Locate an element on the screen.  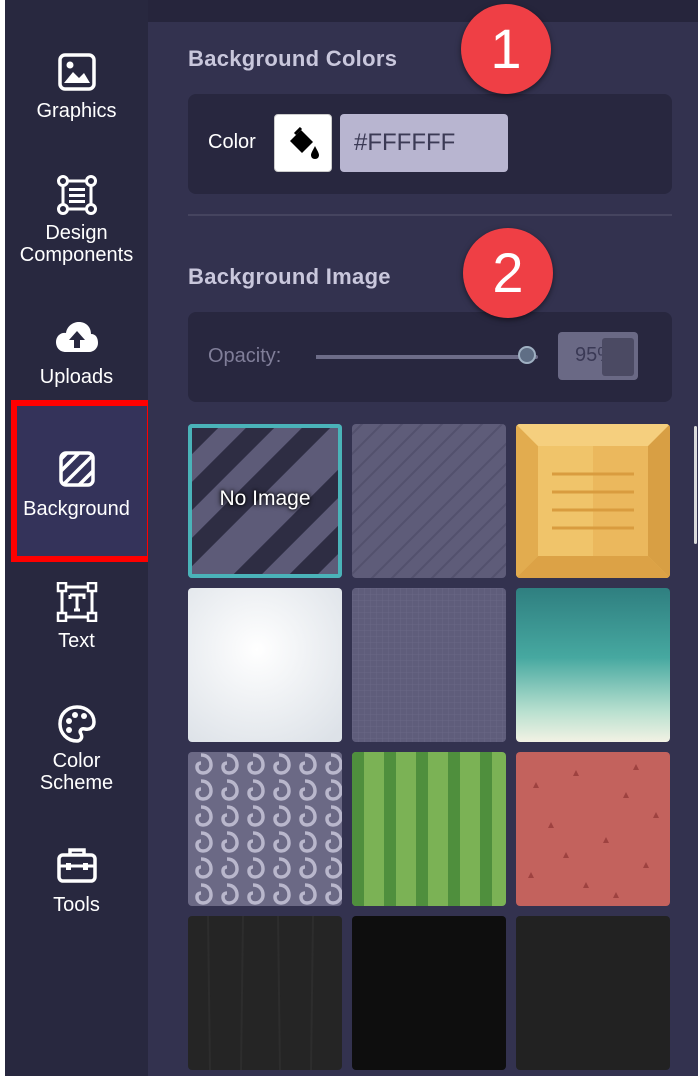
background-tile-black is located at coordinates (429, 993).